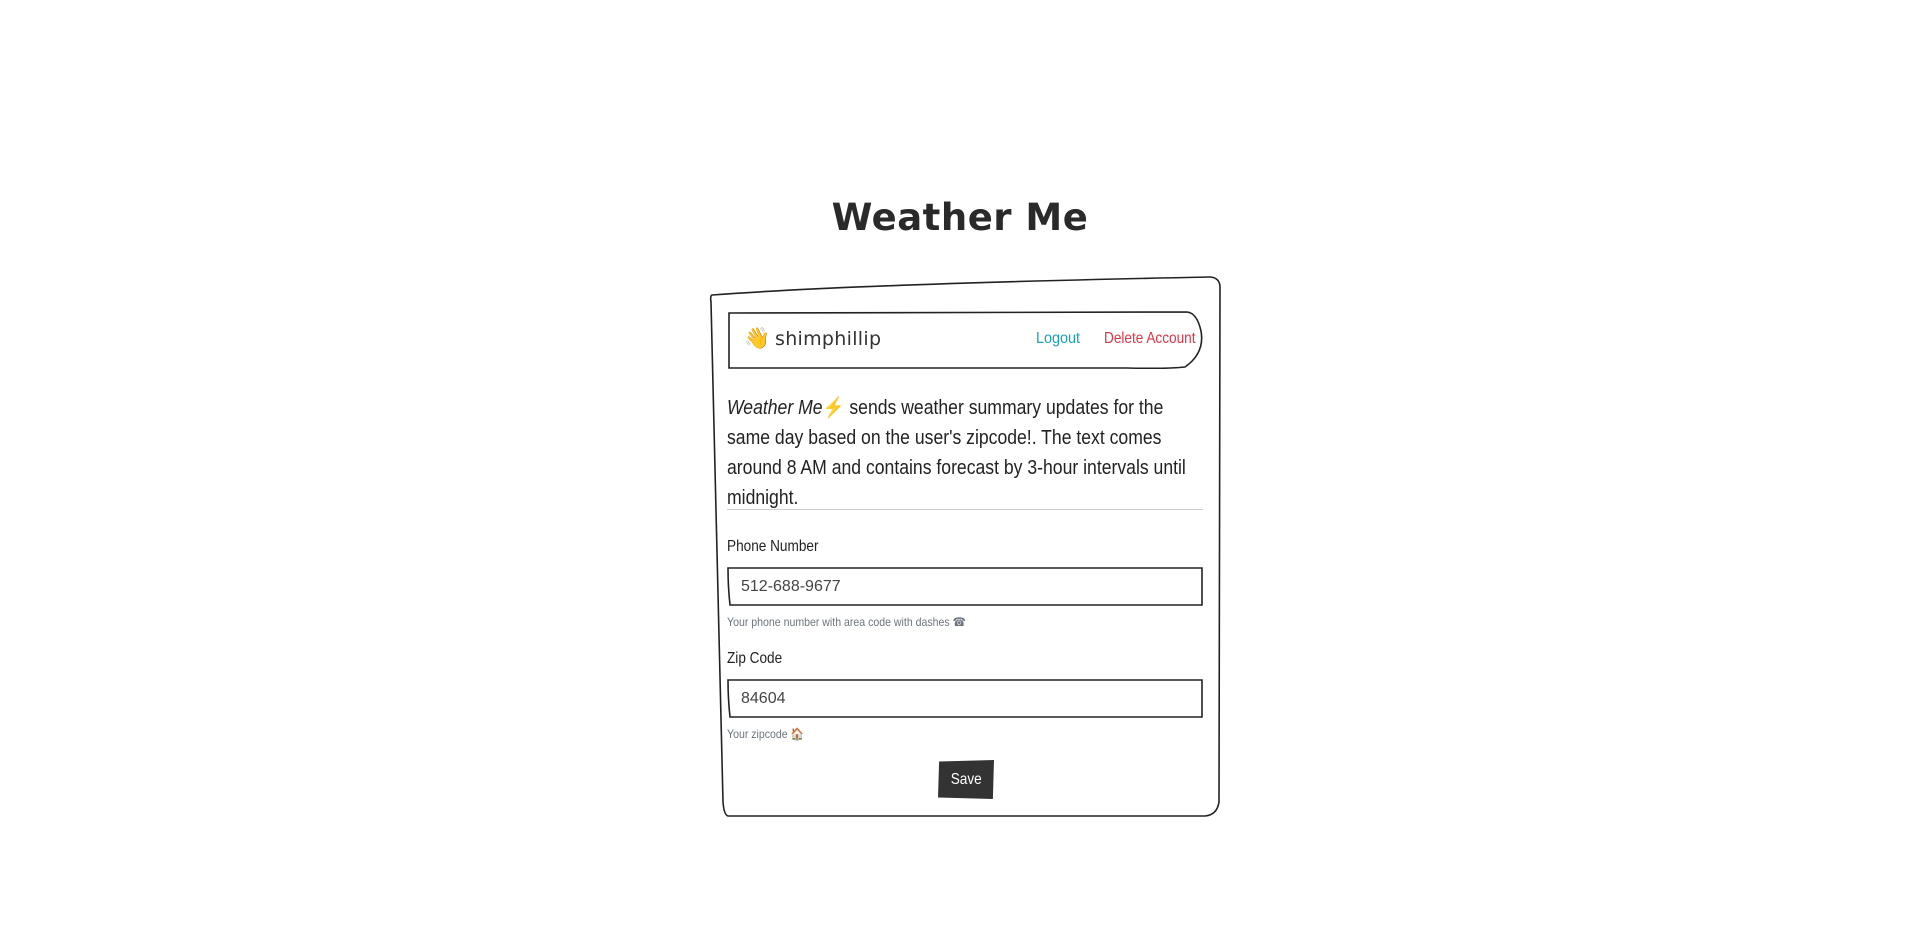  Describe the element at coordinates (965, 340) in the screenshot. I see `user-bar: 👋 shimphillip Logout Delete Account` at that location.